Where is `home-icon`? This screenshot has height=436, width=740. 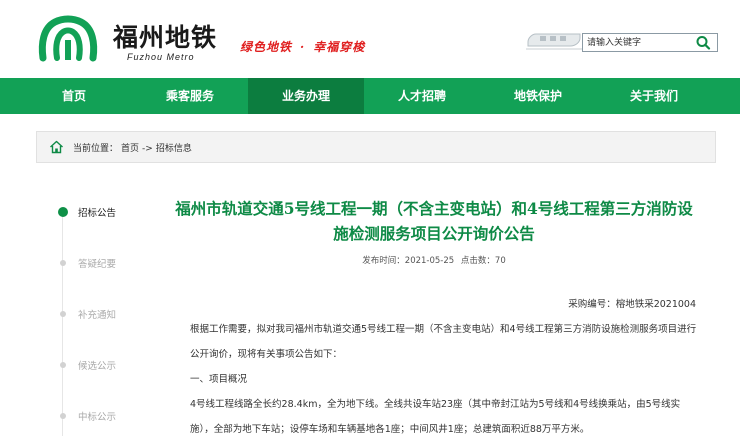 home-icon is located at coordinates (56, 147).